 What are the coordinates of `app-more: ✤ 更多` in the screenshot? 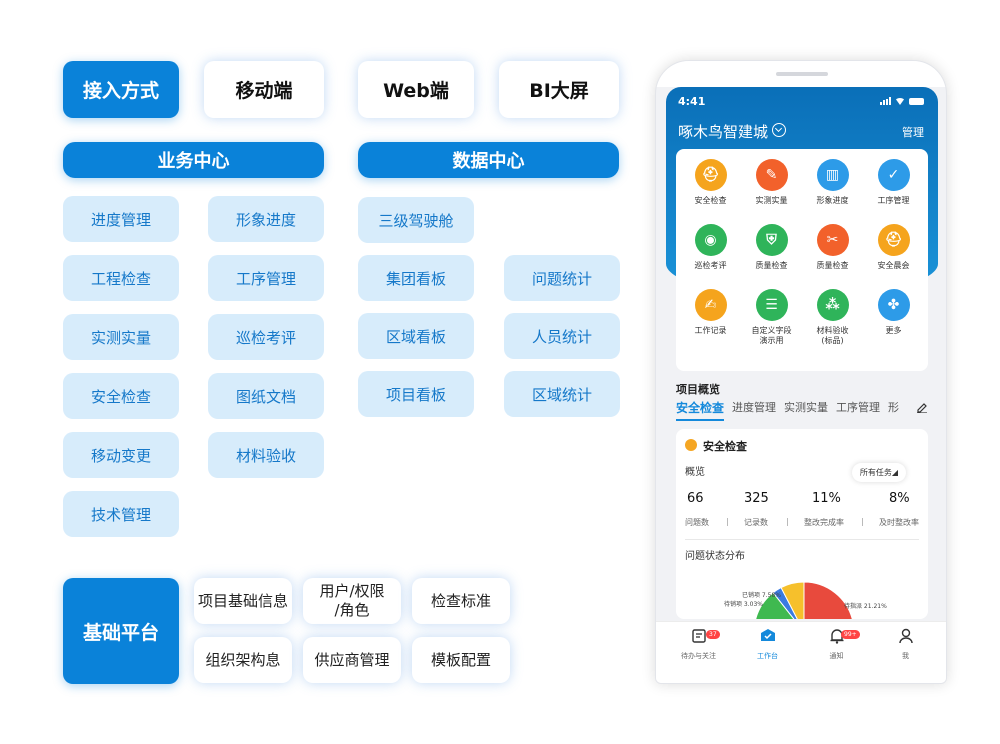 It's located at (893, 312).